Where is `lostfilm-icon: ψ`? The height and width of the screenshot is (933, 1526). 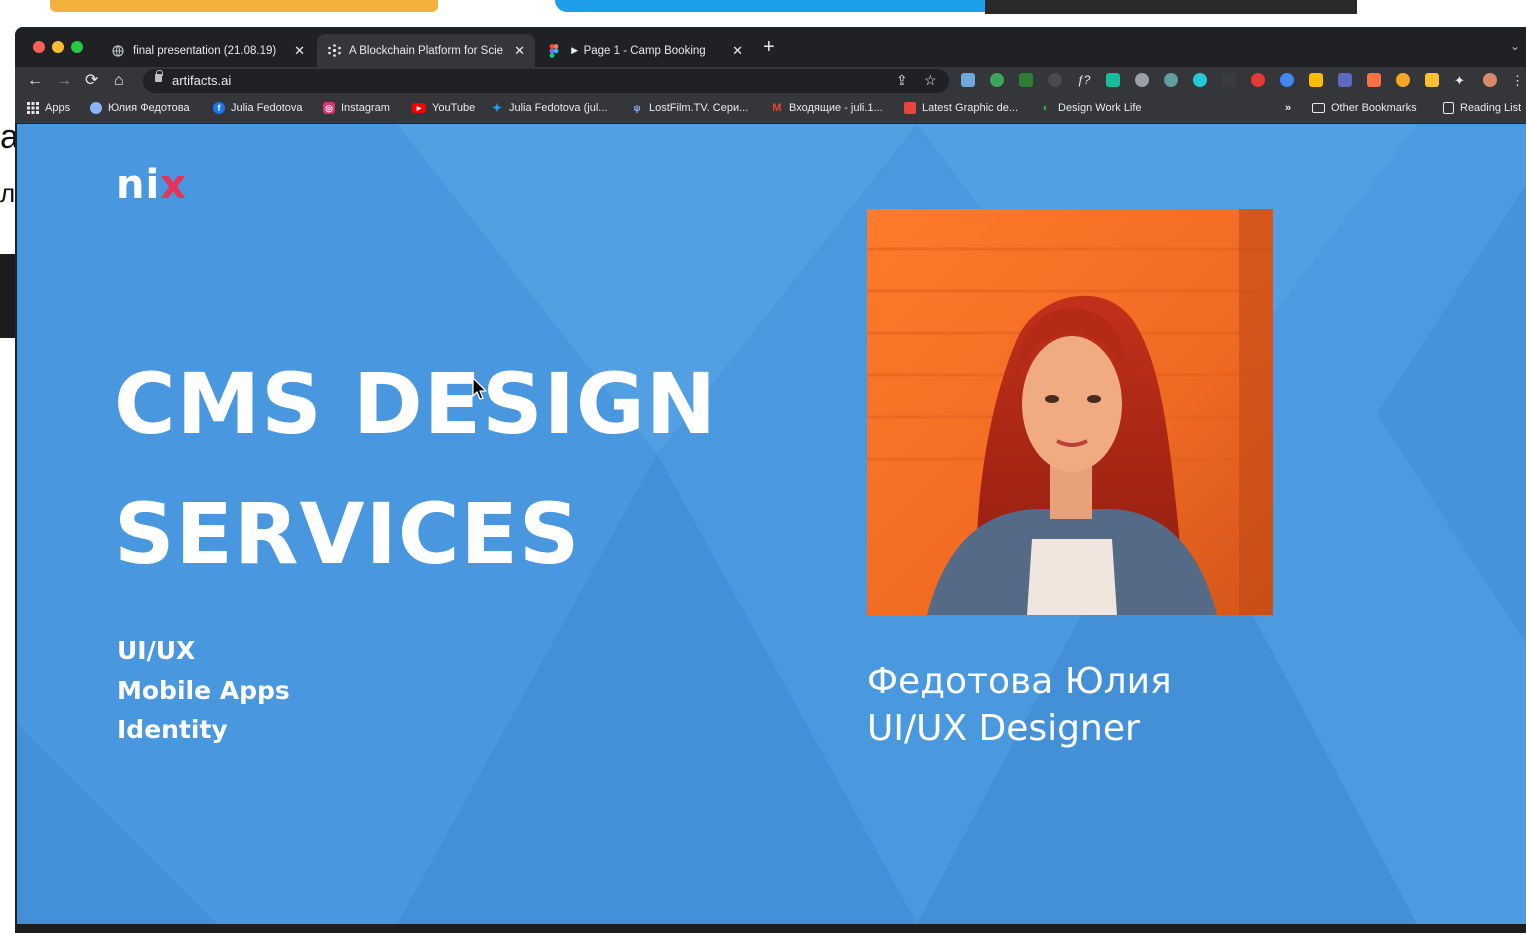
lostfilm-icon: ψ is located at coordinates (637, 108).